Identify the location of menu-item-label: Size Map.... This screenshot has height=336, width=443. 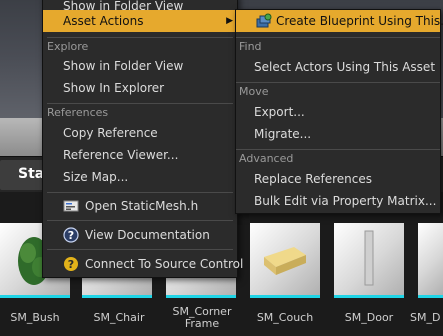
(96, 177).